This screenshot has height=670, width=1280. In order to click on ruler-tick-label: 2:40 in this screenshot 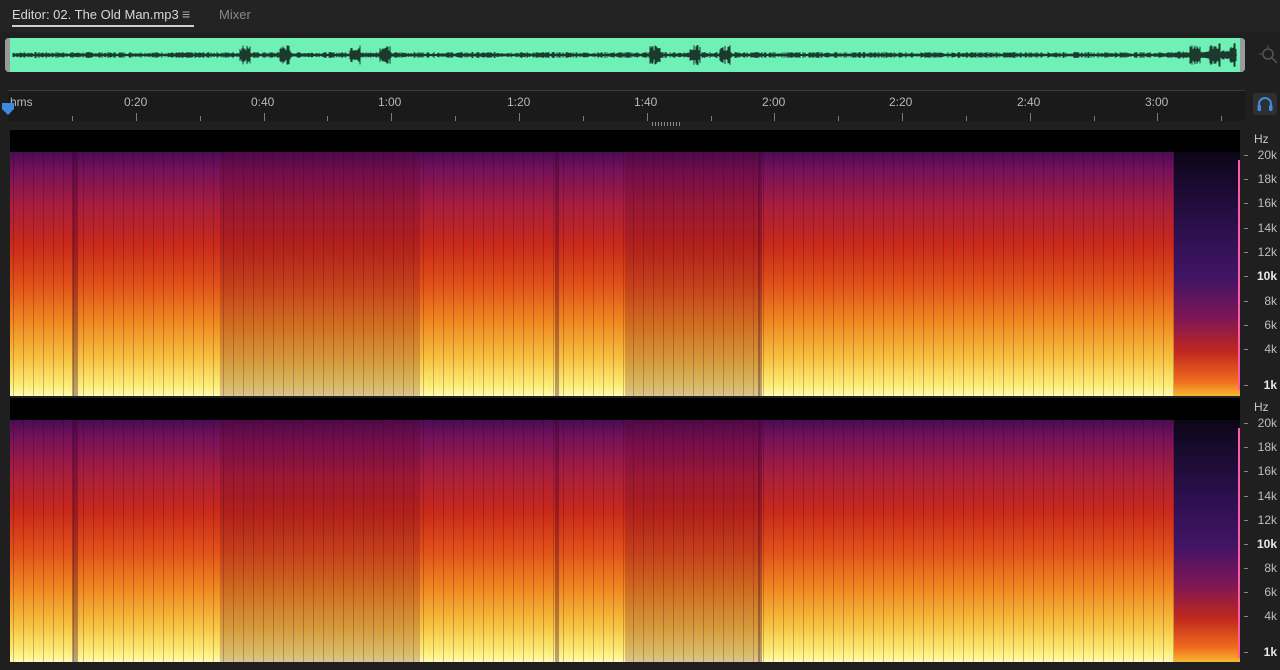, I will do `click(1029, 102)`.